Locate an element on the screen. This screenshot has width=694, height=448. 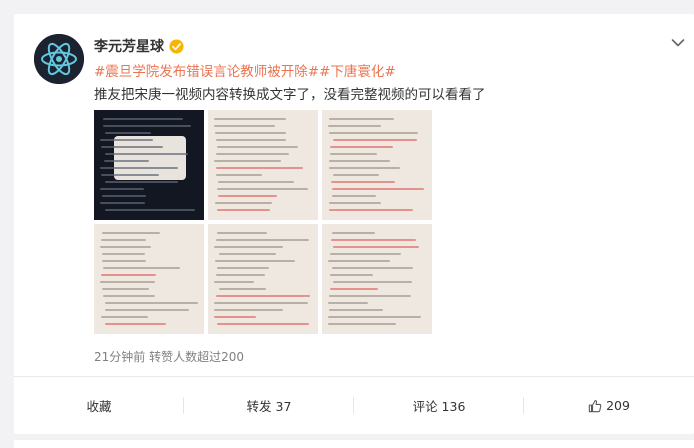
like-button: 209 is located at coordinates (609, 405).